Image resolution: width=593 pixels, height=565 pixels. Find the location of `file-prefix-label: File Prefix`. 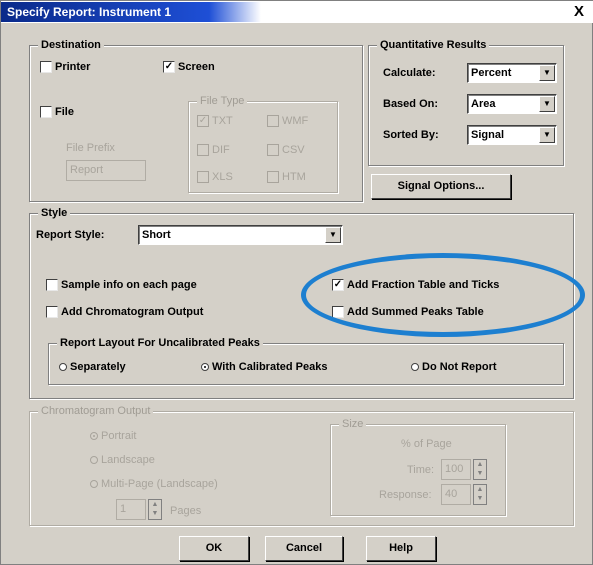

file-prefix-label: File Prefix is located at coordinates (90, 148).